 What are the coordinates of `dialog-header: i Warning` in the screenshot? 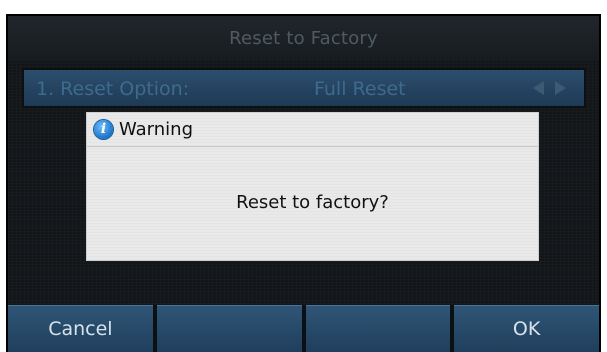 It's located at (312, 130).